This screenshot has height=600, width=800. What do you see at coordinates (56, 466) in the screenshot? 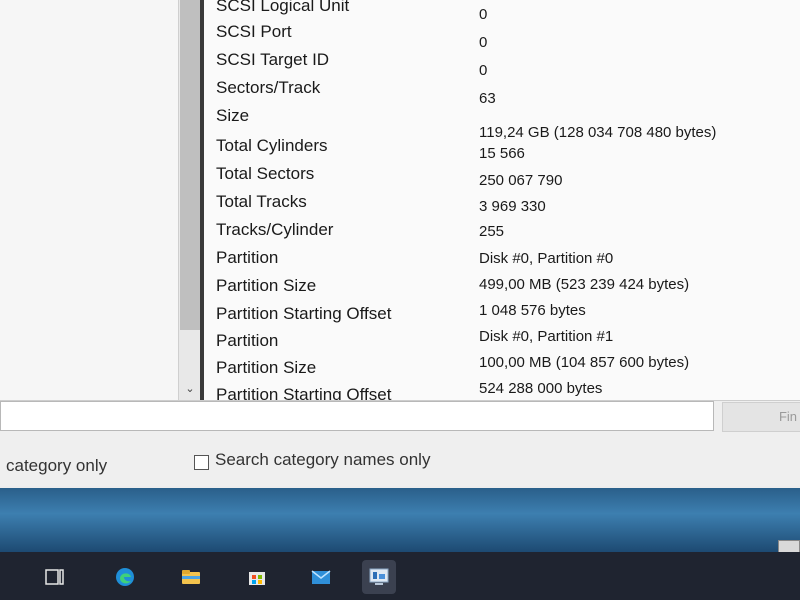
I see `search-selected-category-only-label: category only` at bounding box center [56, 466].